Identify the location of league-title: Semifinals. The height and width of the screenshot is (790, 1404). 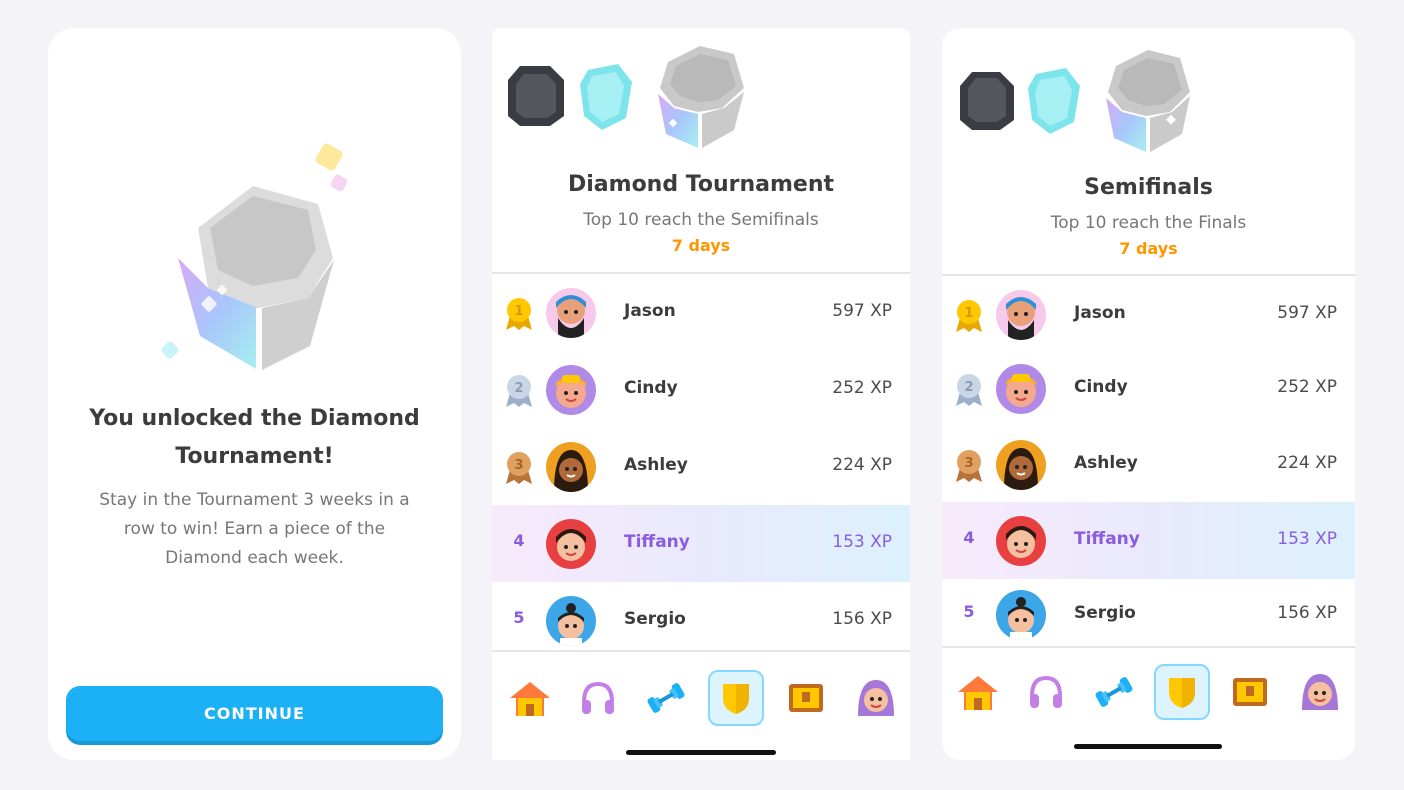
(1148, 187).